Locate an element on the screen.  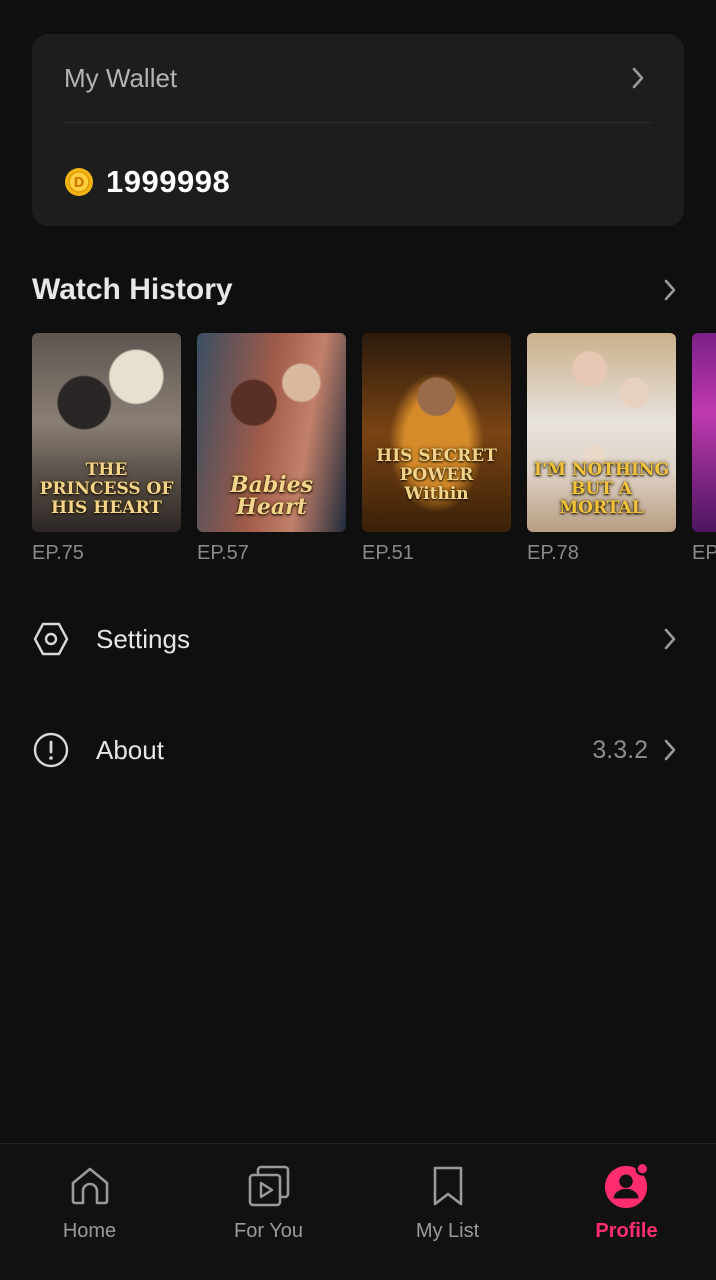
poster-title: THE PRINCESS OF HIS HEART is located at coordinates (106, 489).